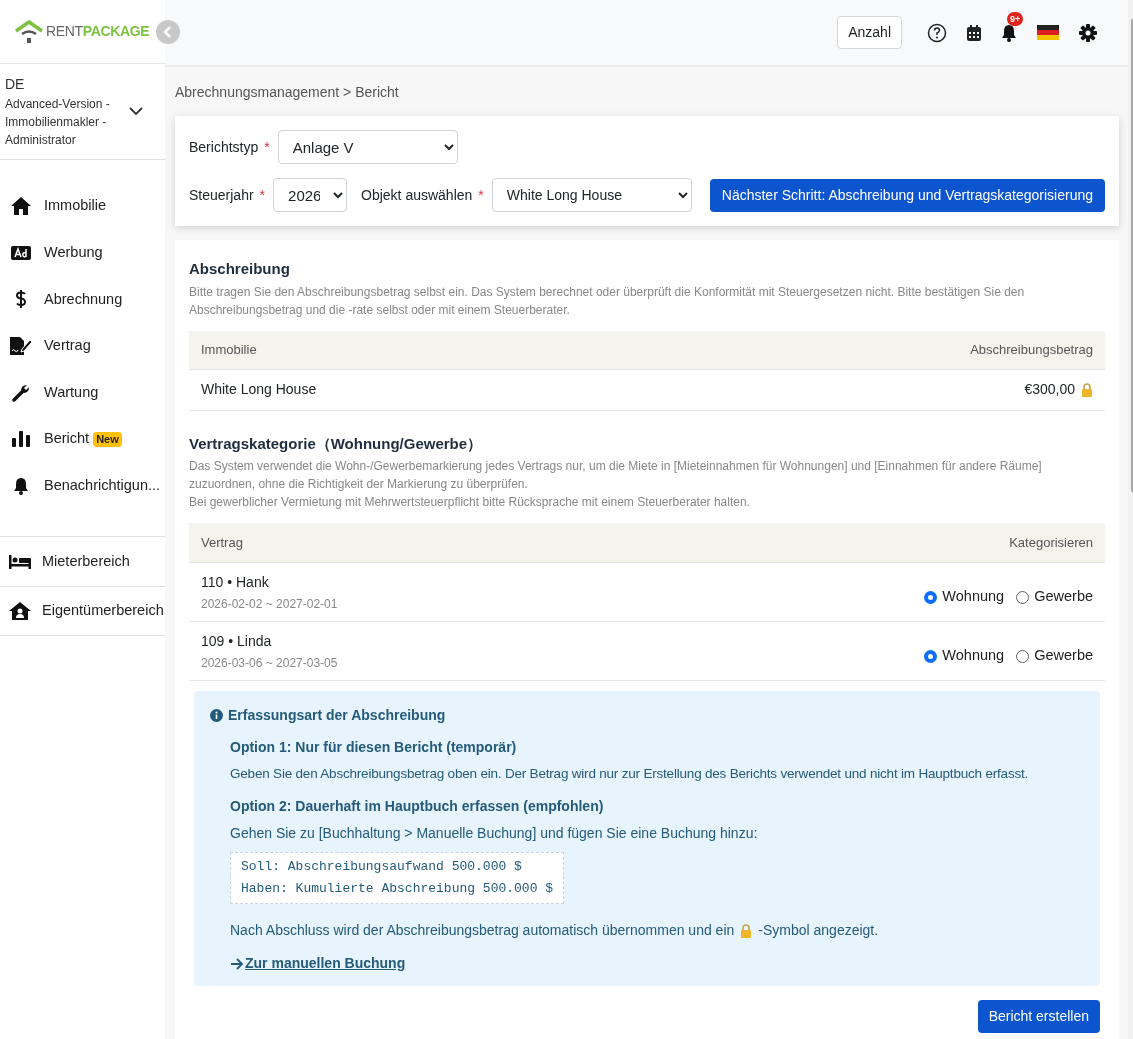  Describe the element at coordinates (1049, 389) in the screenshot. I see `table-cell-text: €300,00` at that location.